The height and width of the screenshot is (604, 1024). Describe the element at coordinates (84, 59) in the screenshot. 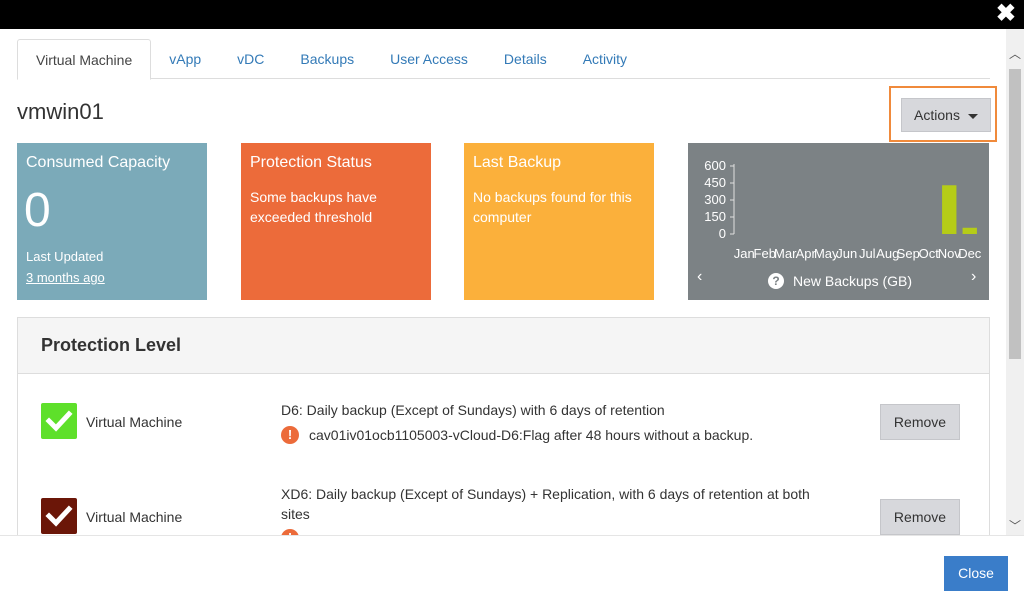

I see `tab-virtual-machine: Virtual Machine` at that location.